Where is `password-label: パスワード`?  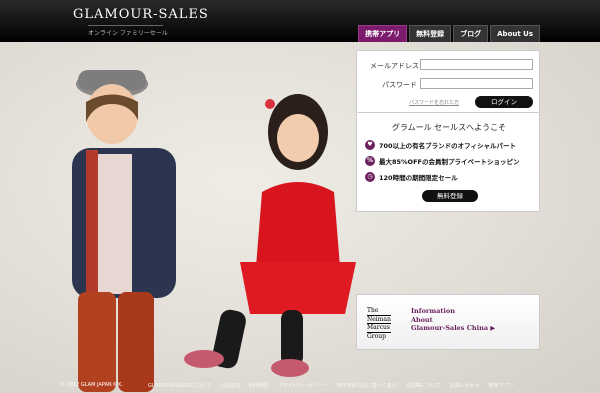 password-label: パスワード is located at coordinates (399, 85).